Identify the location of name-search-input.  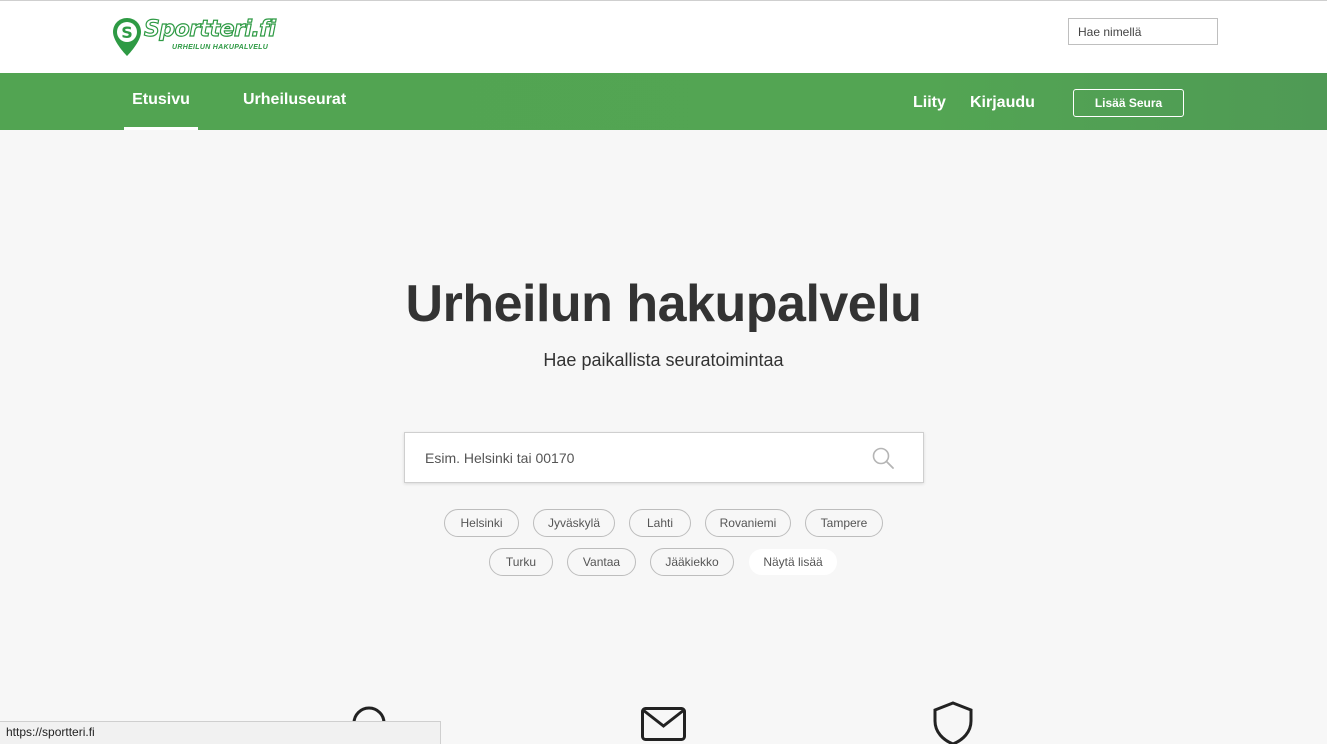
(1143, 31).